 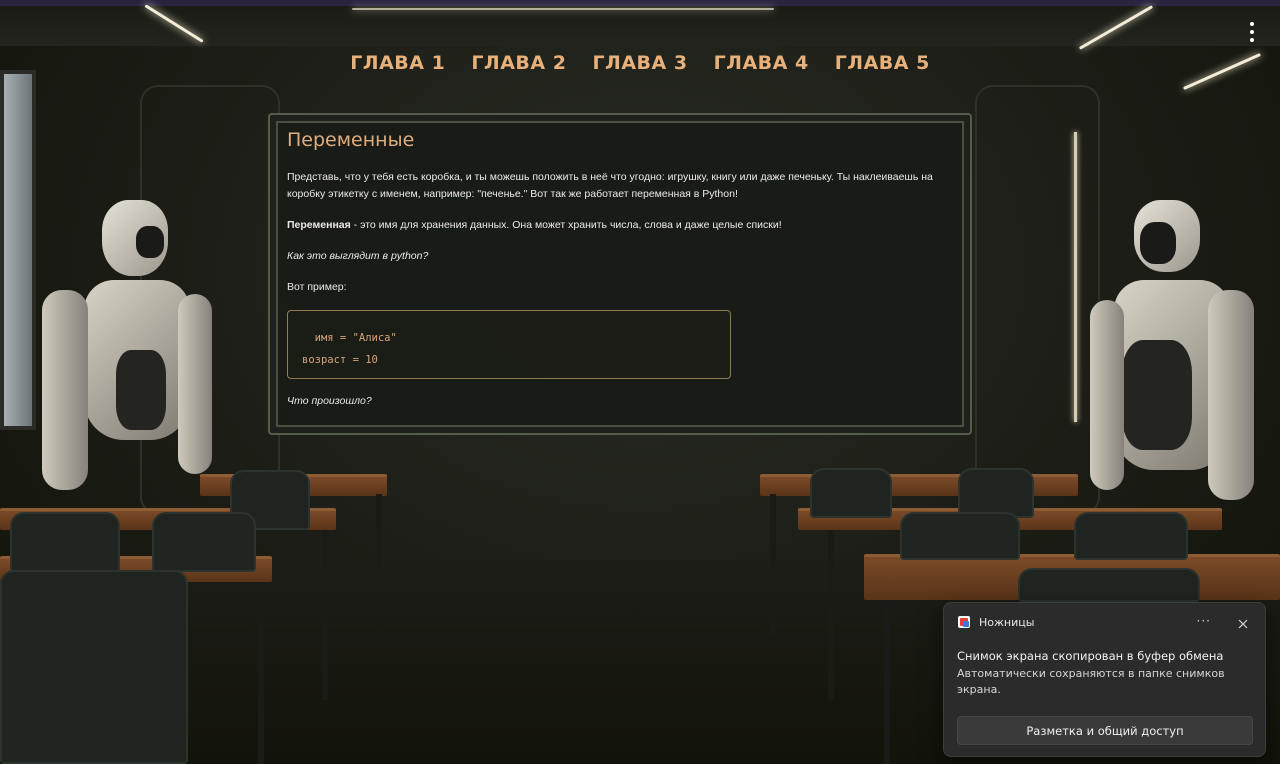 I want to click on snipping-tool-icon, so click(x=964, y=622).